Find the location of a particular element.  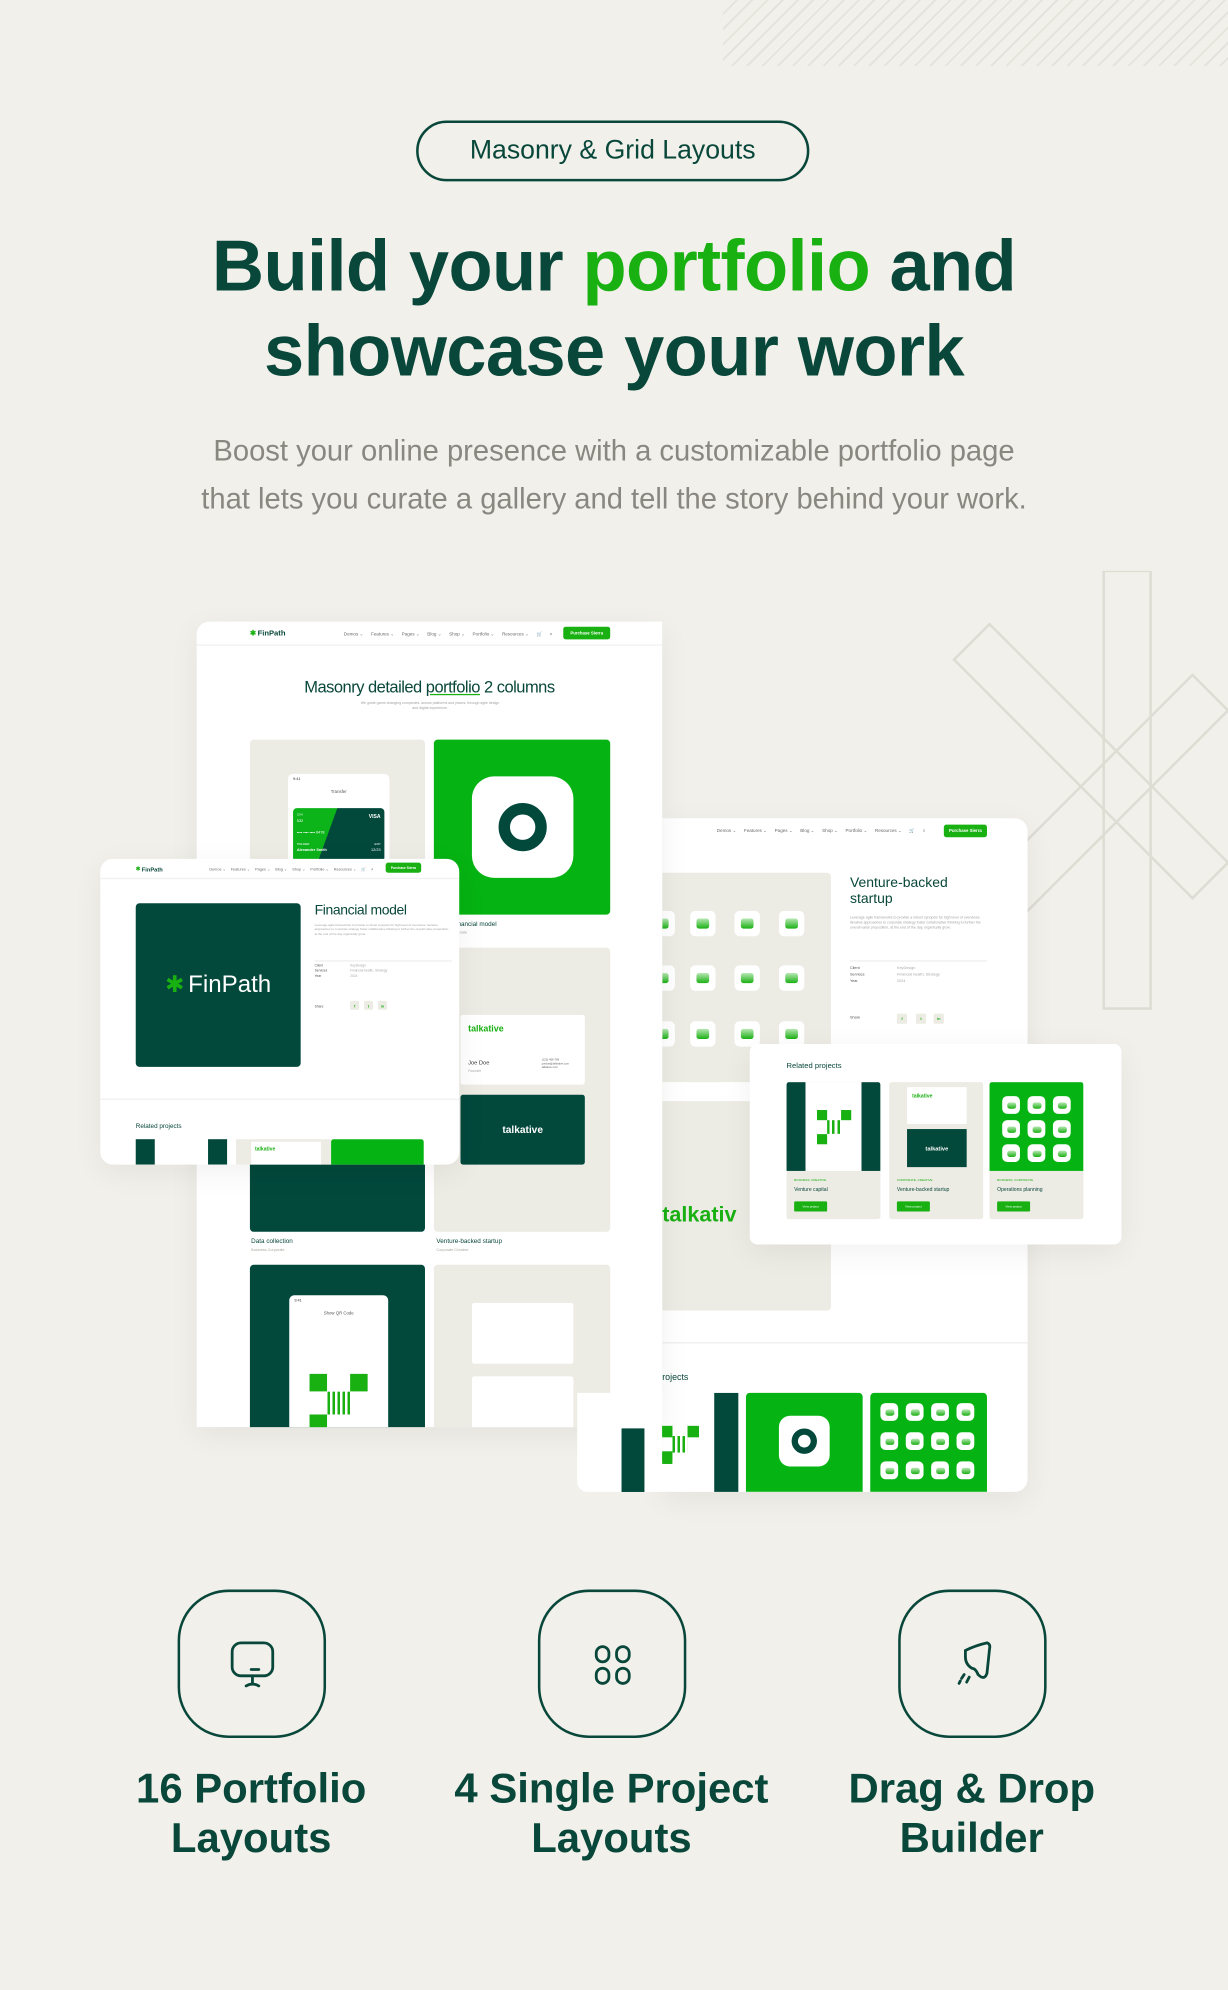

item-title: Data collection is located at coordinates (272, 1242).